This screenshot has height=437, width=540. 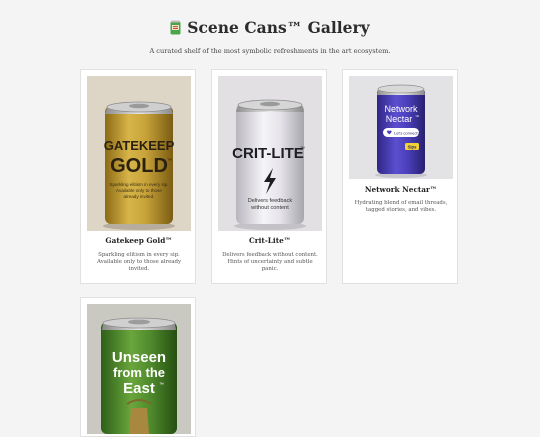 What do you see at coordinates (270, 240) in the screenshot?
I see `product-name: Crit-Lite™` at bounding box center [270, 240].